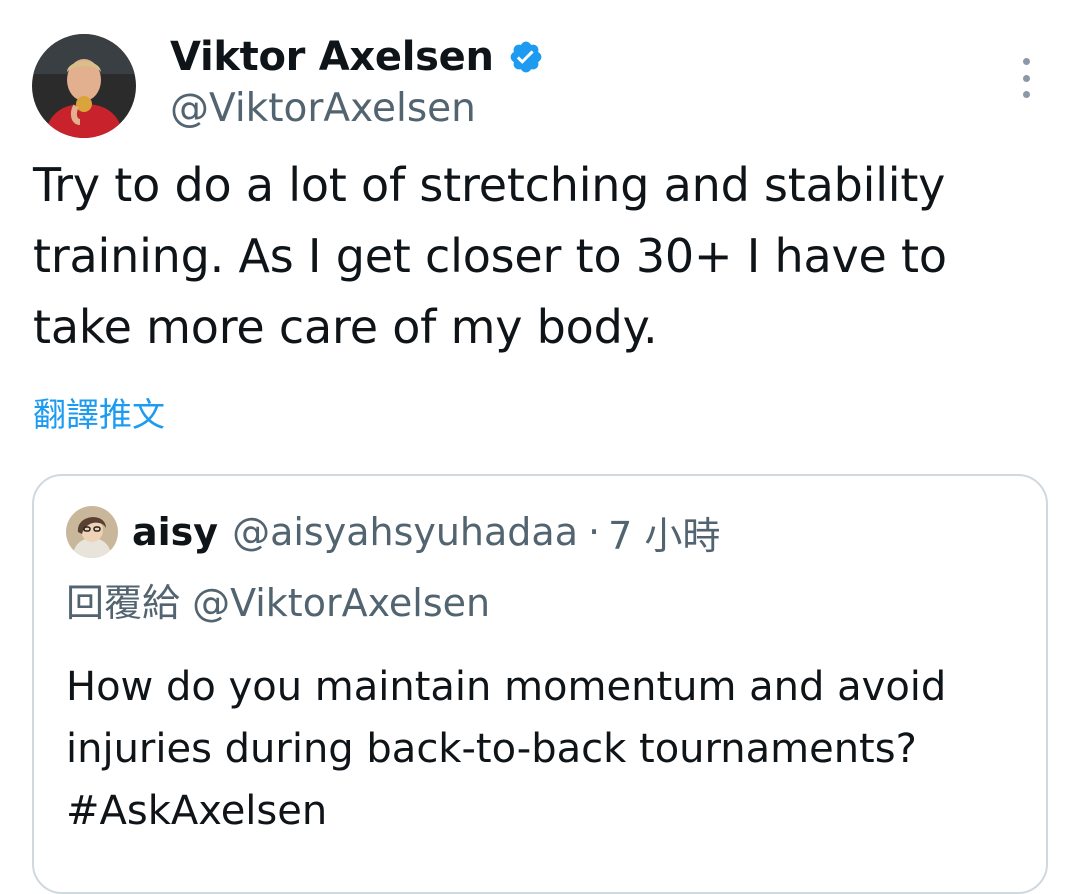  I want to click on author-avatar-image, so click(84, 86).